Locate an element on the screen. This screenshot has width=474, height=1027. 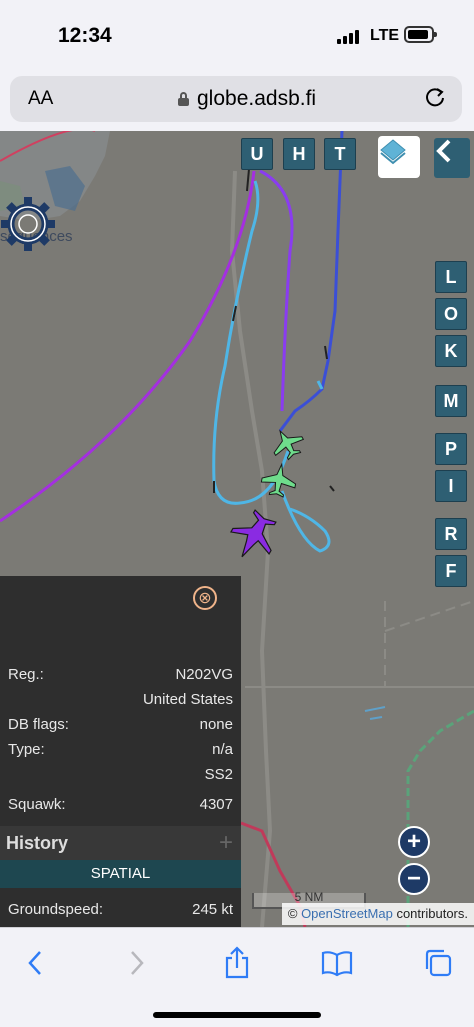
expand-plus-icon: + is located at coordinates (226, 843).